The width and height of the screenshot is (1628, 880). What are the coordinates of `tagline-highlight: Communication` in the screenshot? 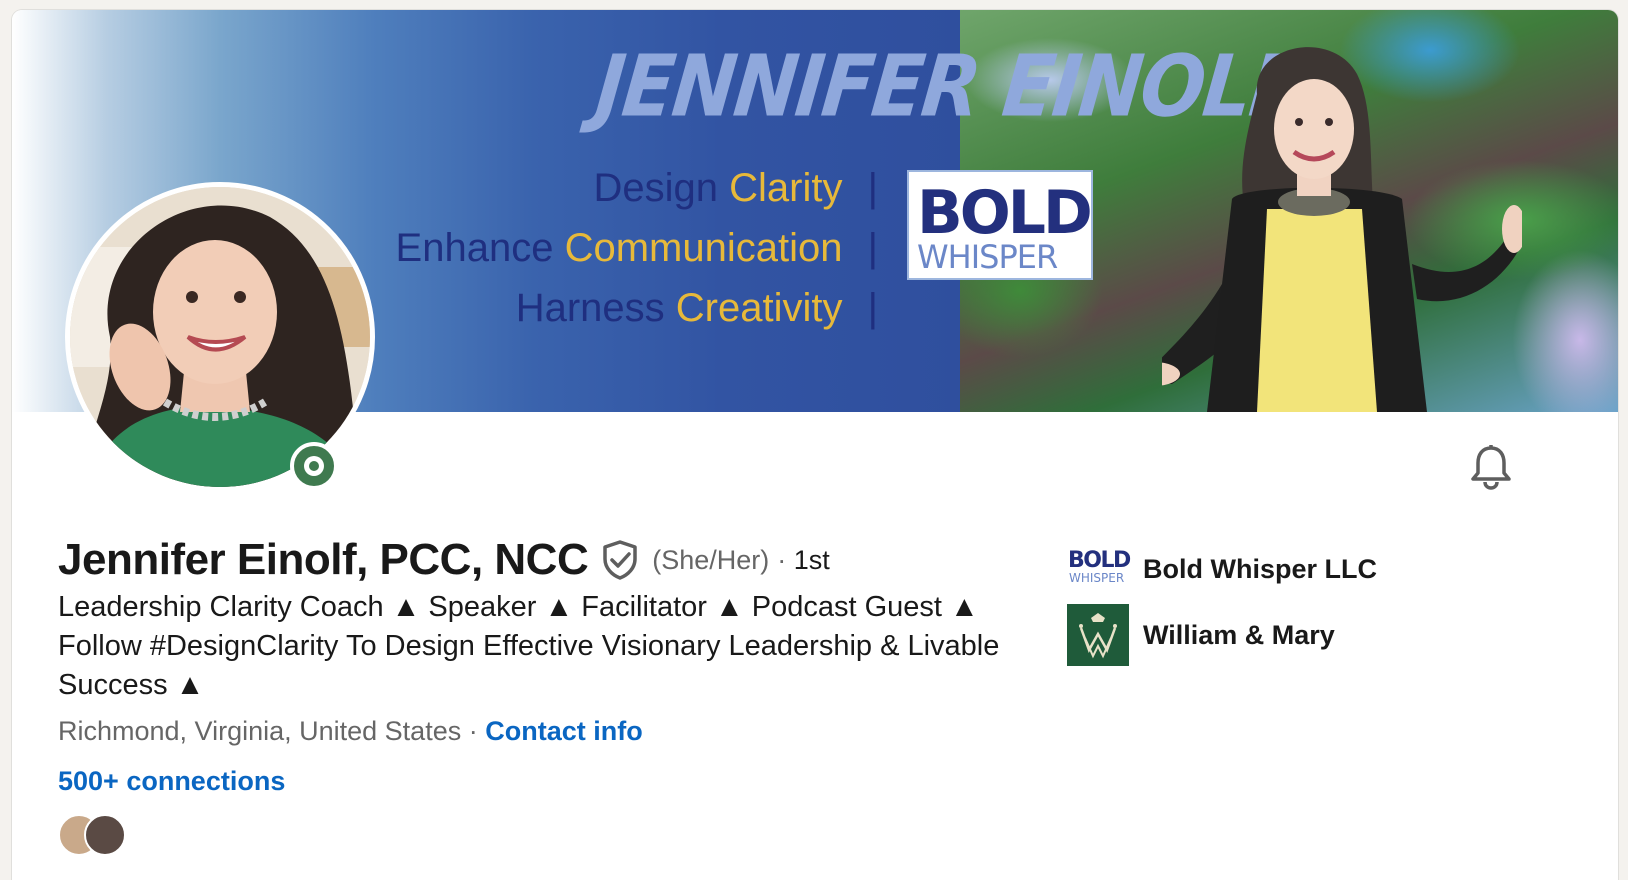 It's located at (703, 248).